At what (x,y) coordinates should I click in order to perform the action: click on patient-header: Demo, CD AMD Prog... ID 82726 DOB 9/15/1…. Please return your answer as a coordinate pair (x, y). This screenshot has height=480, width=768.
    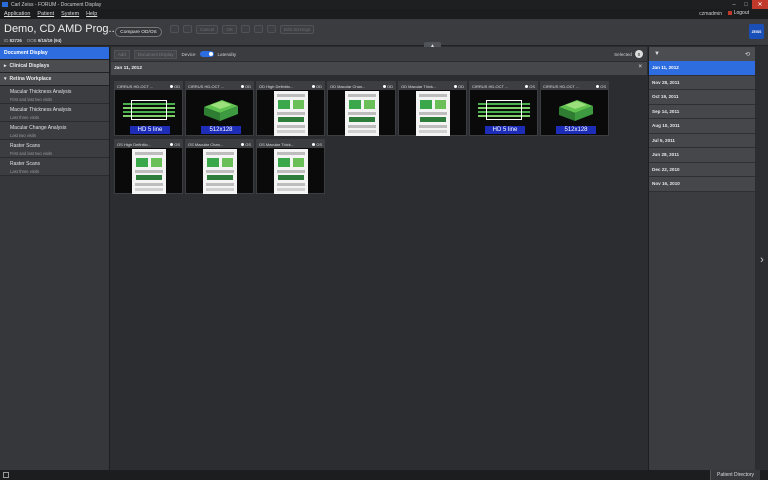
    Looking at the image, I should click on (384, 32).